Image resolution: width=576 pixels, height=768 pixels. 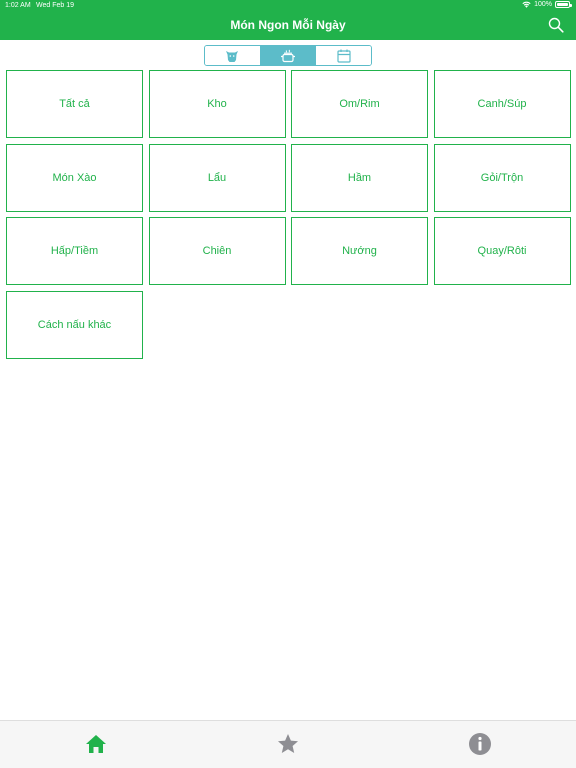 I want to click on category-tile-all: Tất cả, so click(x=74, y=104).